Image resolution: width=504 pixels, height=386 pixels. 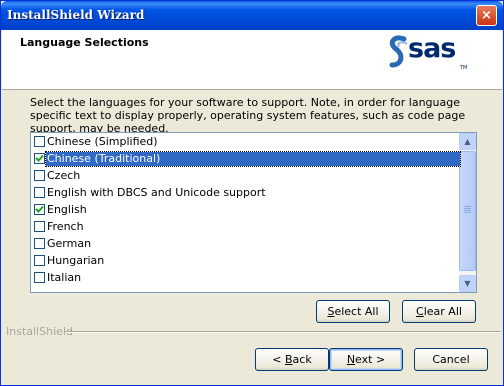 I want to click on trademark-mark: TM, so click(x=464, y=68).